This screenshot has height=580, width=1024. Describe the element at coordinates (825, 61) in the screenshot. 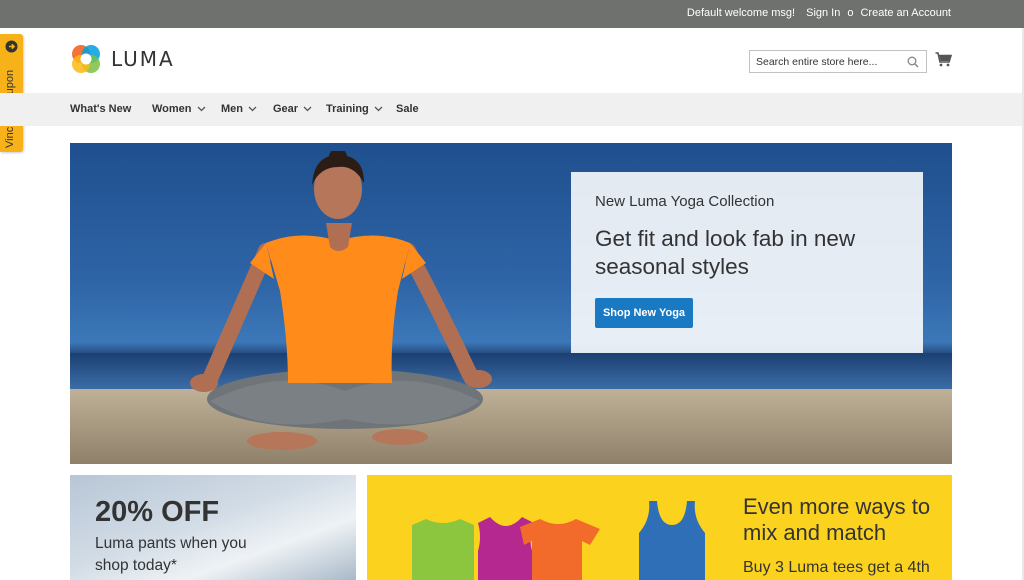

I see `search-input` at that location.